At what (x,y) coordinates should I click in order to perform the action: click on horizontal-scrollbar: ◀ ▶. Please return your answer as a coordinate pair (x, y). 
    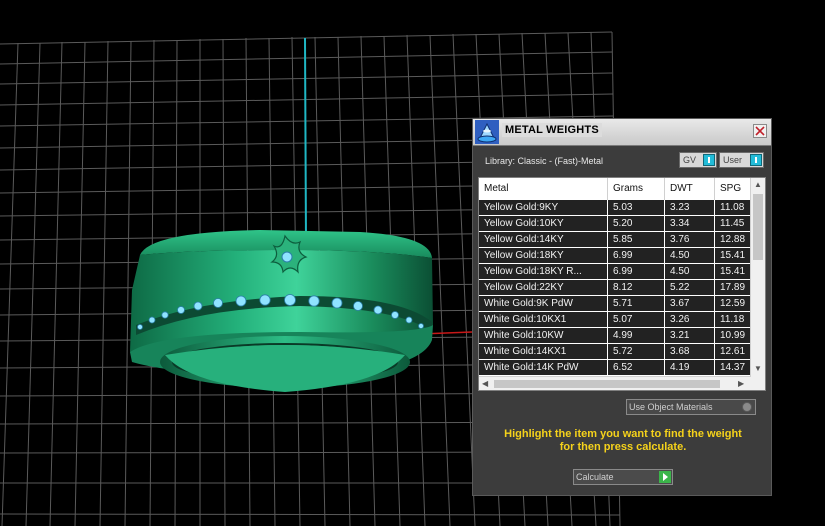
    Looking at the image, I should click on (615, 383).